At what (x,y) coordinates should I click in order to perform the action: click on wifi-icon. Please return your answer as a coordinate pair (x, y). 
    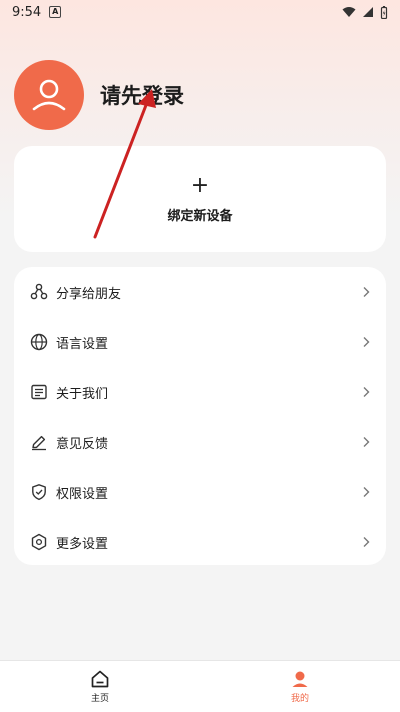
    Looking at the image, I should click on (349, 12).